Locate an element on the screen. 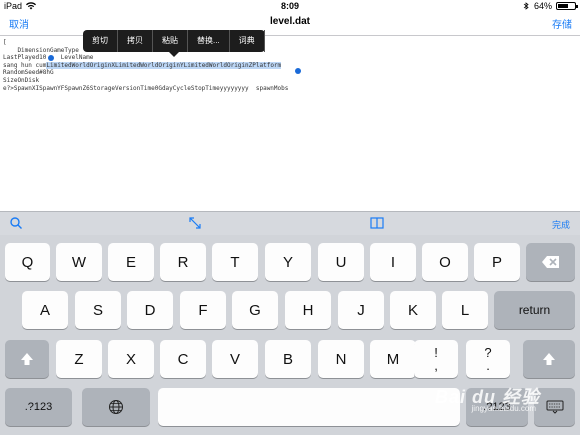  key-comma-label: , is located at coordinates (436, 365).